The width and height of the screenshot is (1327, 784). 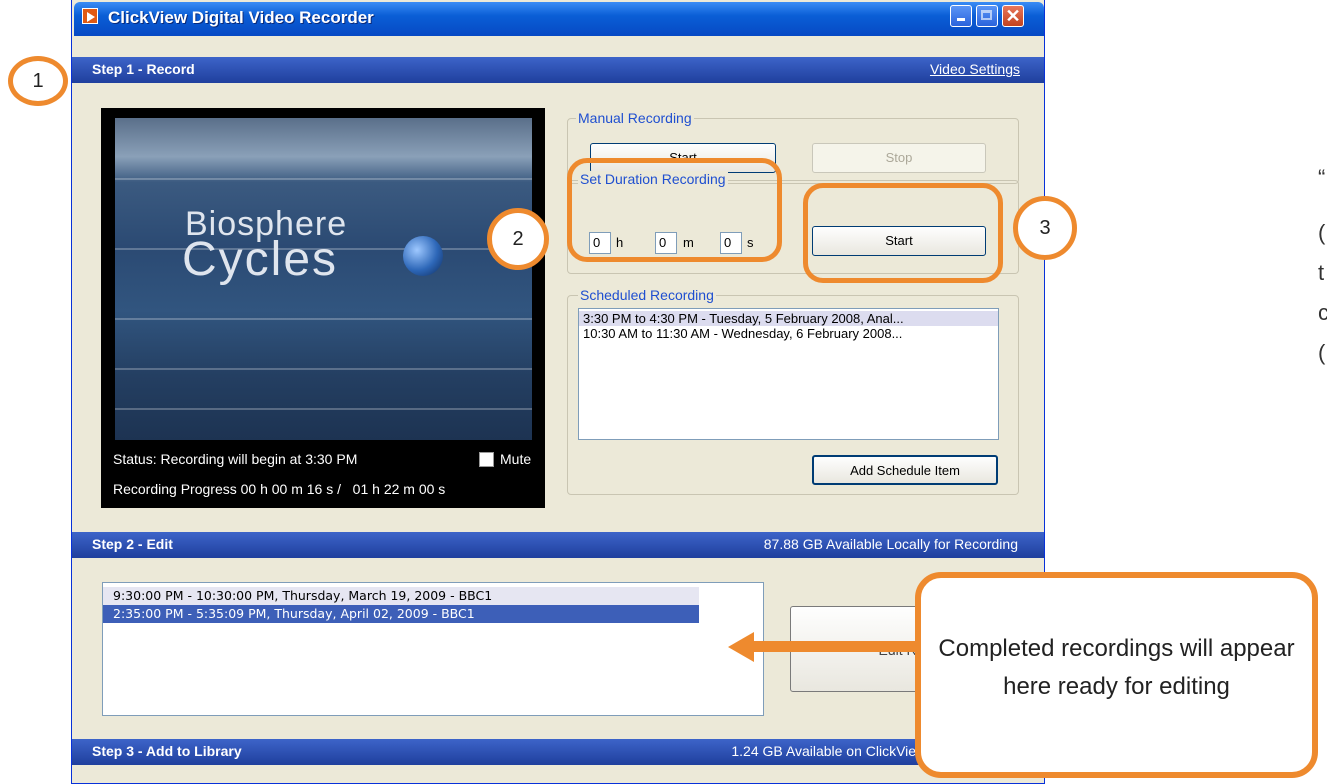 I want to click on start-highlight, so click(x=903, y=233).